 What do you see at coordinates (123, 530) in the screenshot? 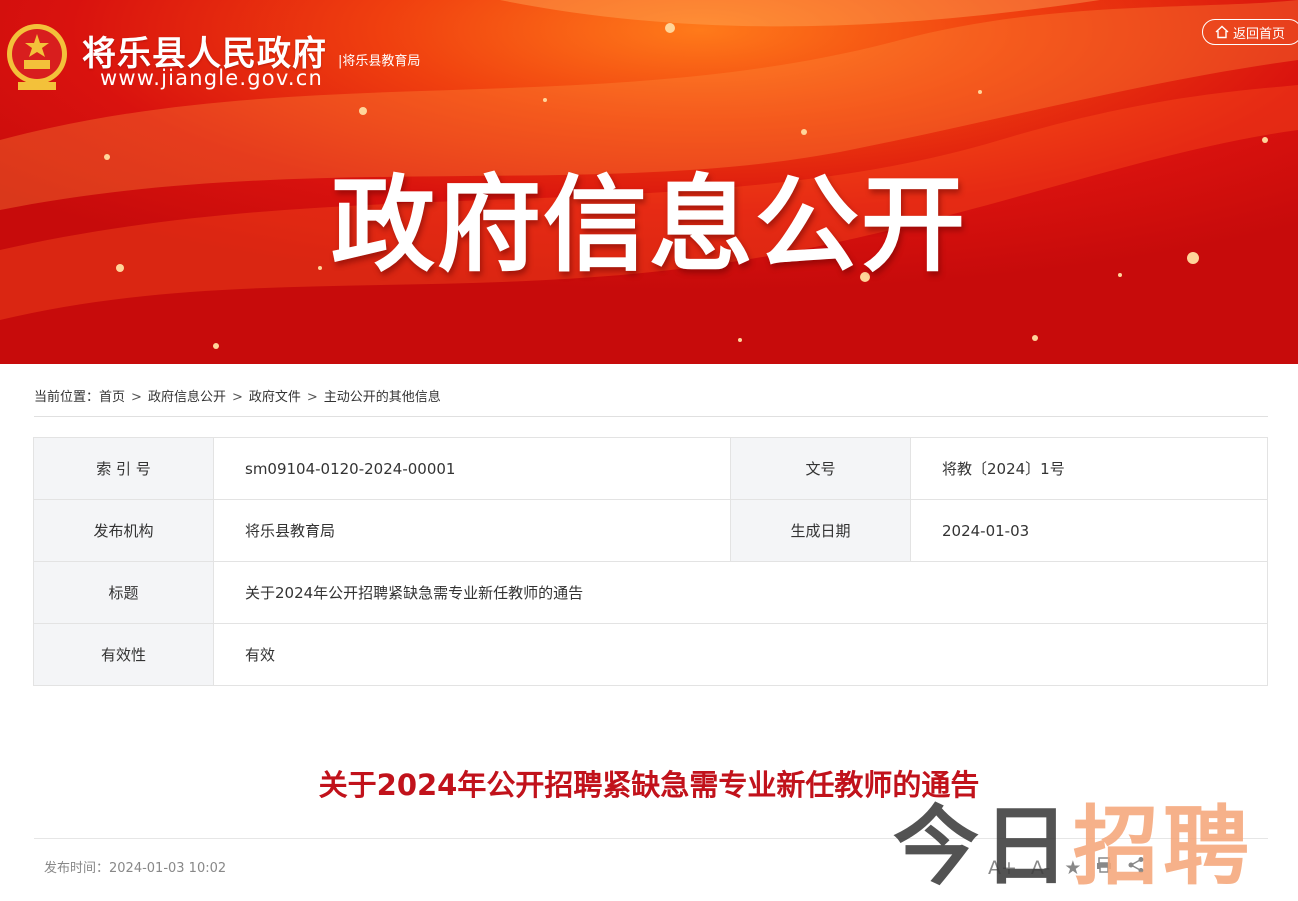
I see `issuer-label: 发布机构` at bounding box center [123, 530].